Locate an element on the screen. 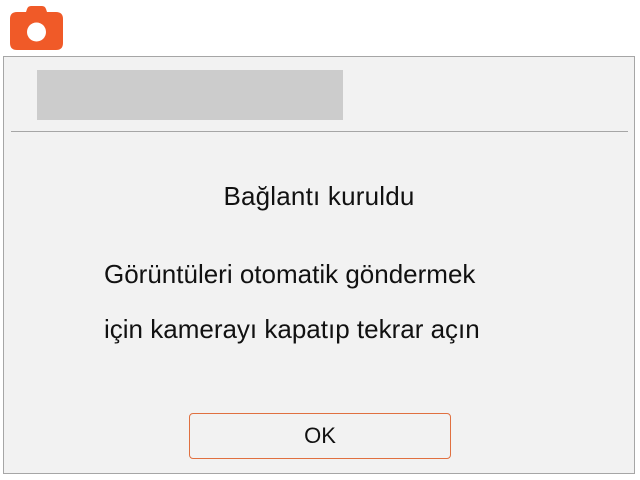  header-divider is located at coordinates (319, 131).